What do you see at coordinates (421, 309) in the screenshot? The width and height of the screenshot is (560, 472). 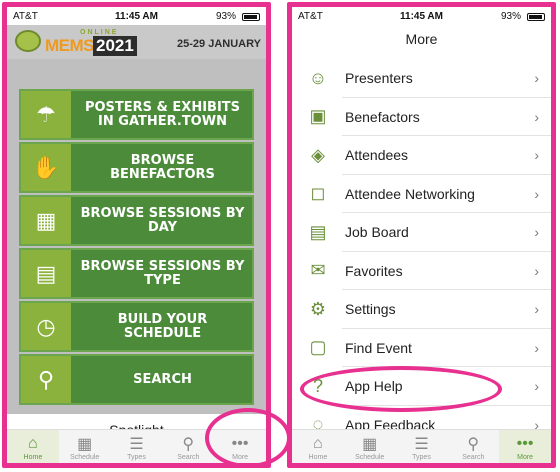 I see `menu-item-settings: ⚙ Settings ›` at bounding box center [421, 309].